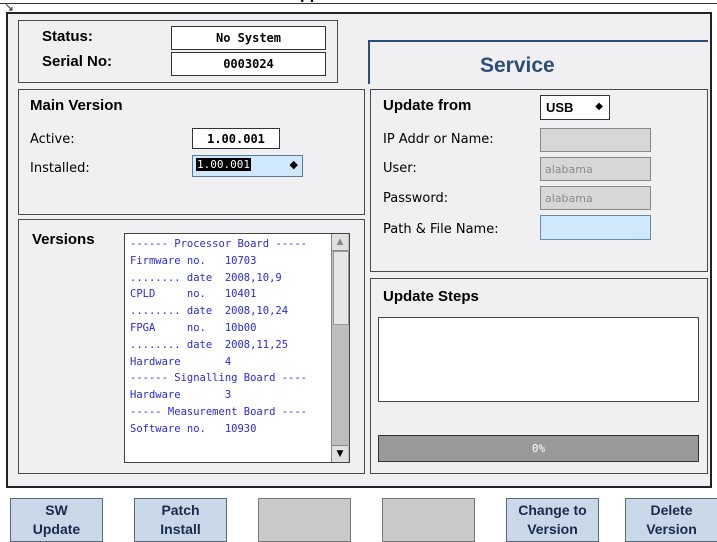  What do you see at coordinates (209, 311) in the screenshot?
I see `version-line: ........ date 2008,10,24` at bounding box center [209, 311].